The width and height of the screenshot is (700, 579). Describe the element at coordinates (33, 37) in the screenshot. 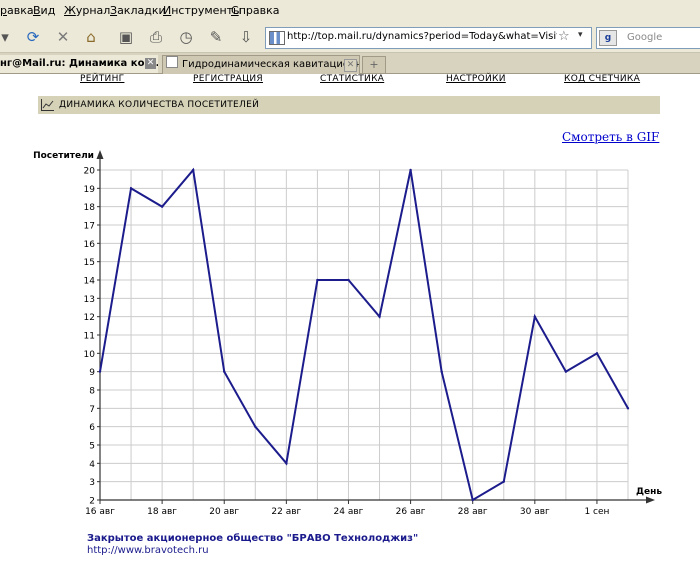

I see `reload-icon: ⟳` at that location.